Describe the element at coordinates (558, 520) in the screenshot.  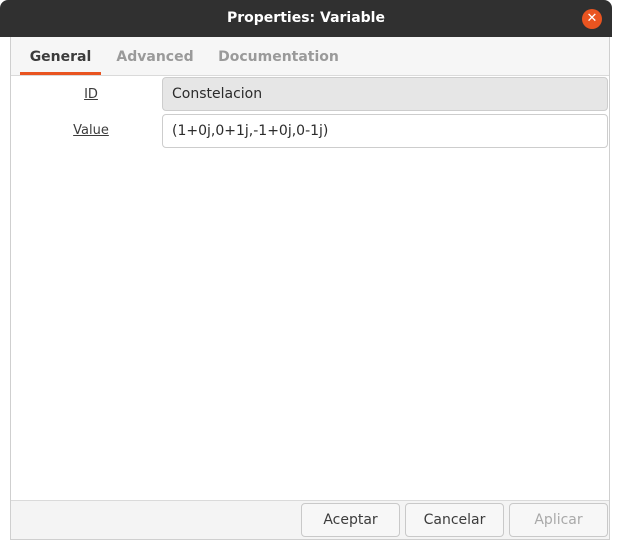
I see `apply-button: Aplicar` at that location.